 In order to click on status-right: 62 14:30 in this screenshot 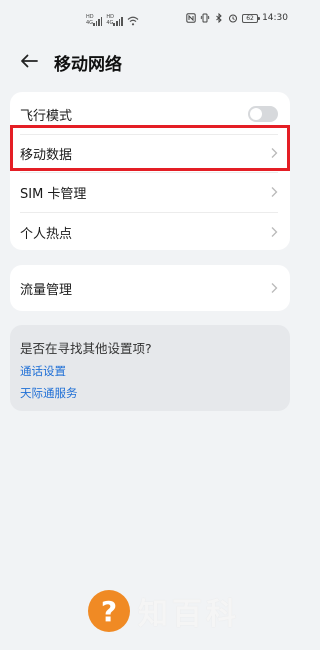, I will do `click(237, 18)`.